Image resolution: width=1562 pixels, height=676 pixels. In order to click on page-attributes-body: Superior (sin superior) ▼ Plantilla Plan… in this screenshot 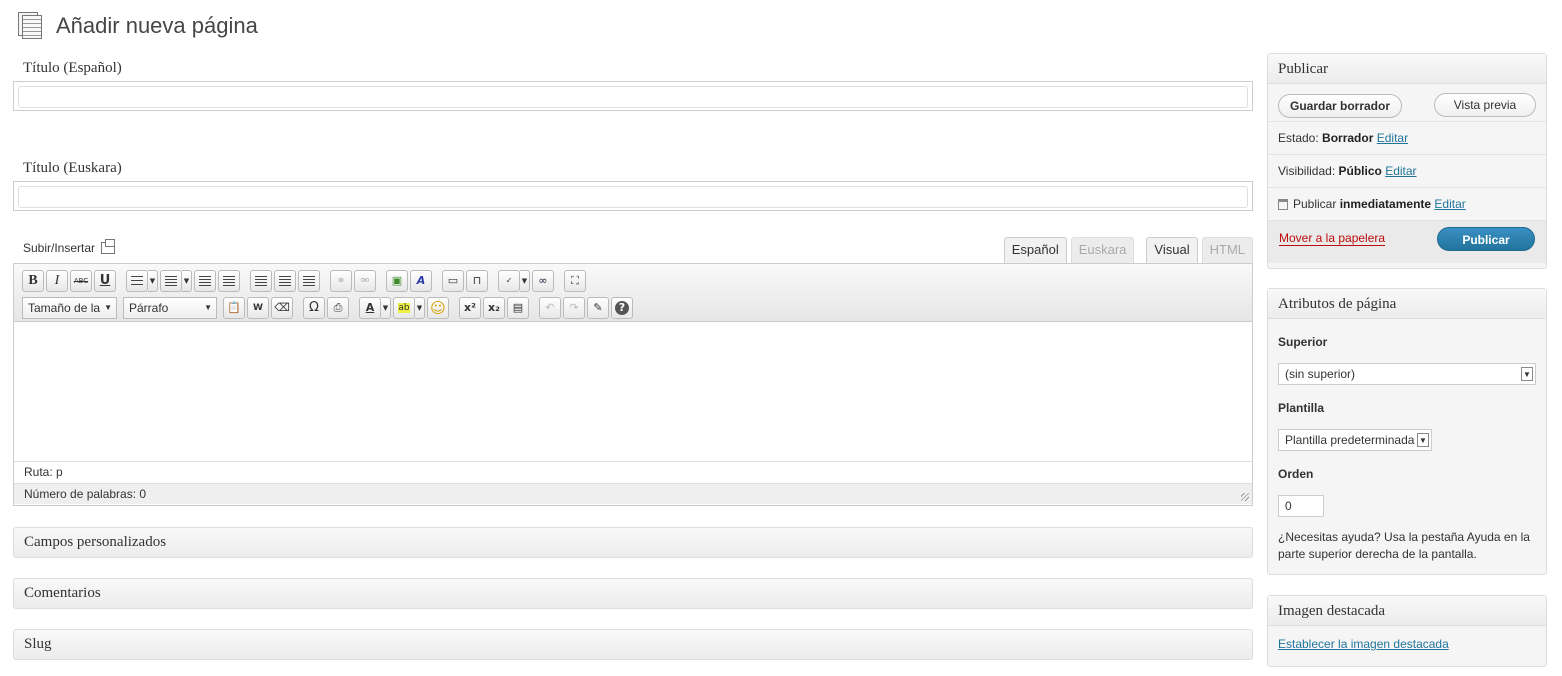, I will do `click(1407, 446)`.